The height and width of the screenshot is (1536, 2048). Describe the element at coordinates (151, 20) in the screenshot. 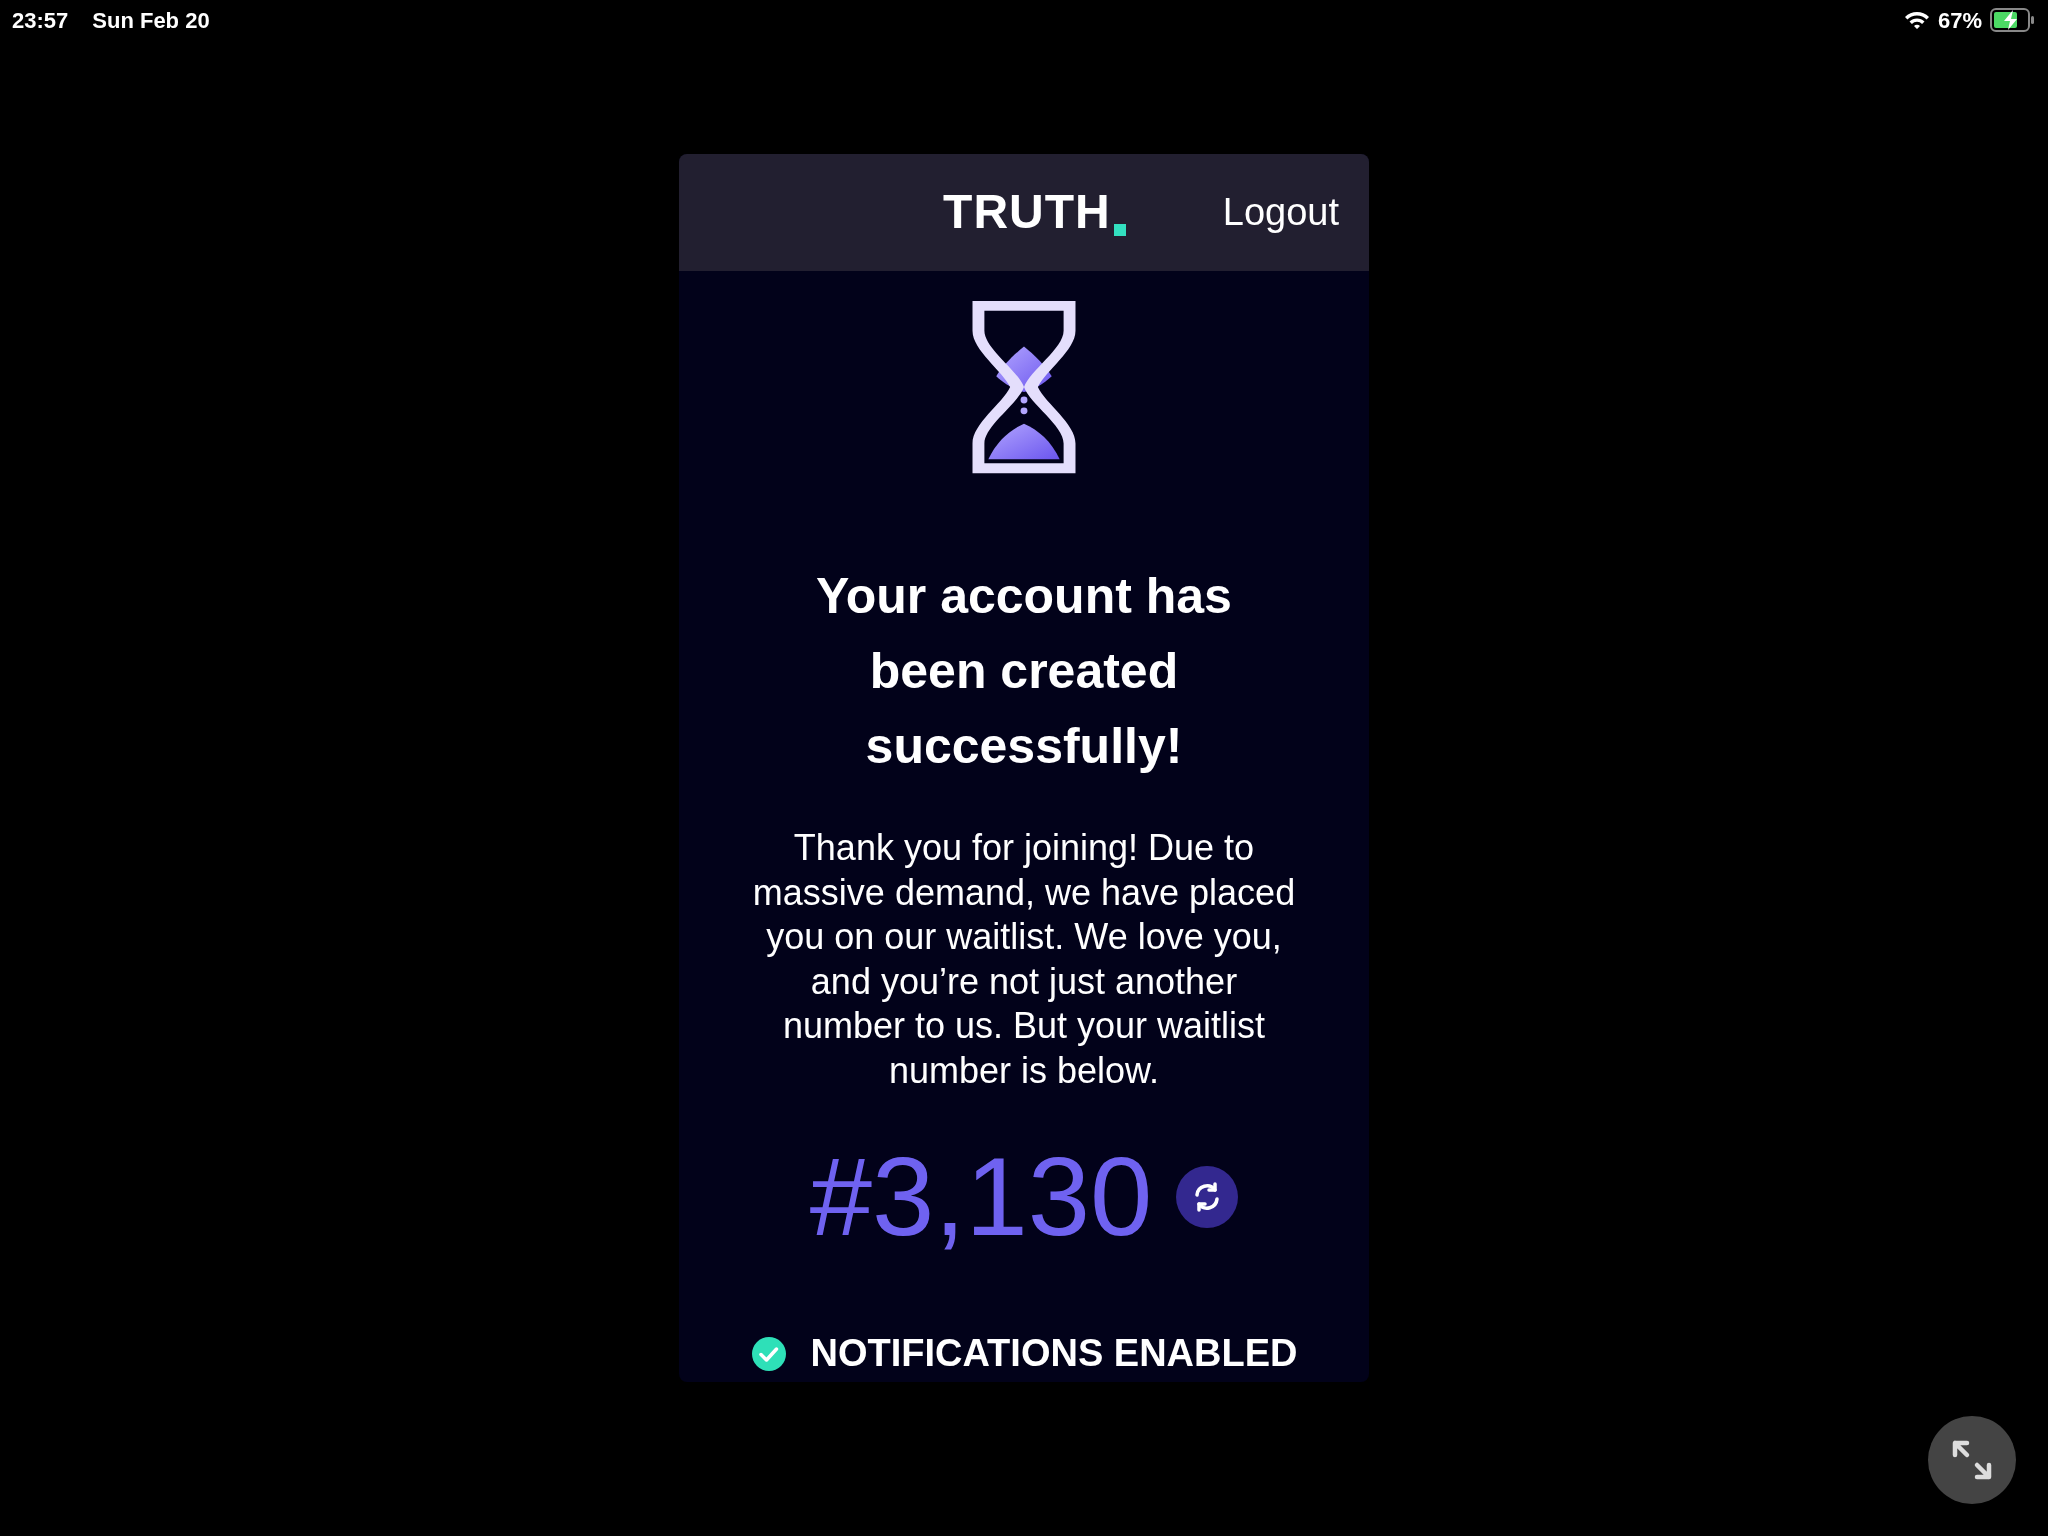

I see `status-date: Sun Feb 20` at that location.